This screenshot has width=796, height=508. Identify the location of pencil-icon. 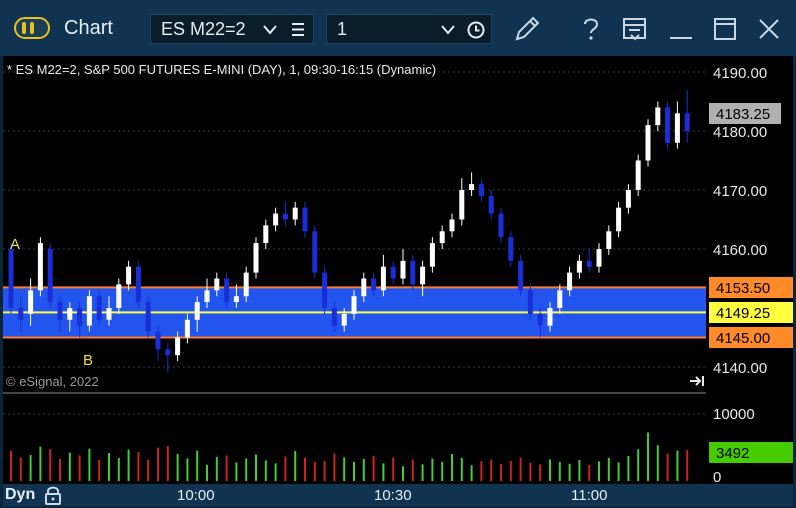
(527, 29).